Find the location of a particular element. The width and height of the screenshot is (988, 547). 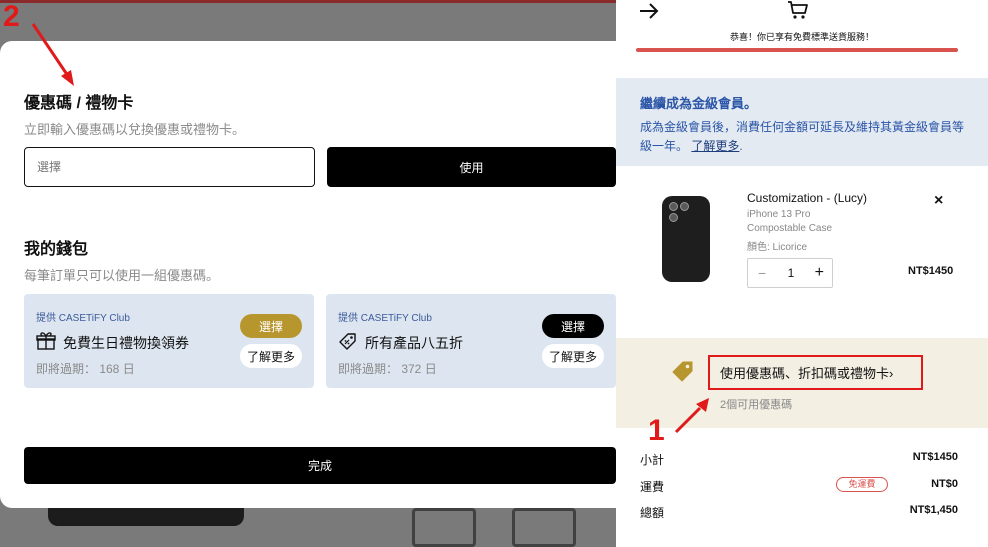

membership-description-text: 成為金級會員後，消費任何金額可延長及維持其黃金級會員等級一年。 is located at coordinates (802, 136).